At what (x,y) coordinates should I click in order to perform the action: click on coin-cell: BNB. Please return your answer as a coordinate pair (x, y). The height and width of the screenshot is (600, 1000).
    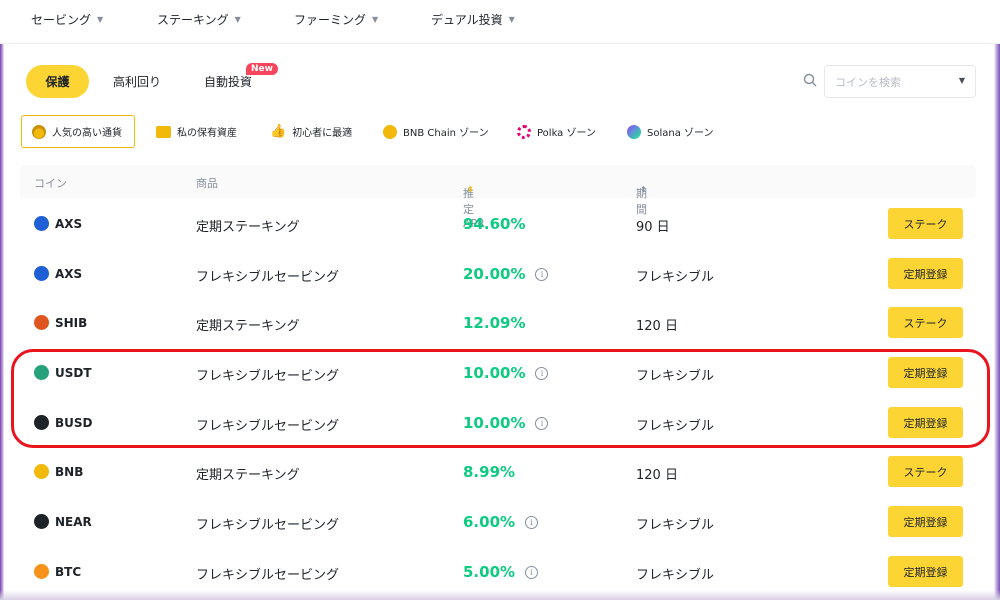
    Looking at the image, I should click on (58, 471).